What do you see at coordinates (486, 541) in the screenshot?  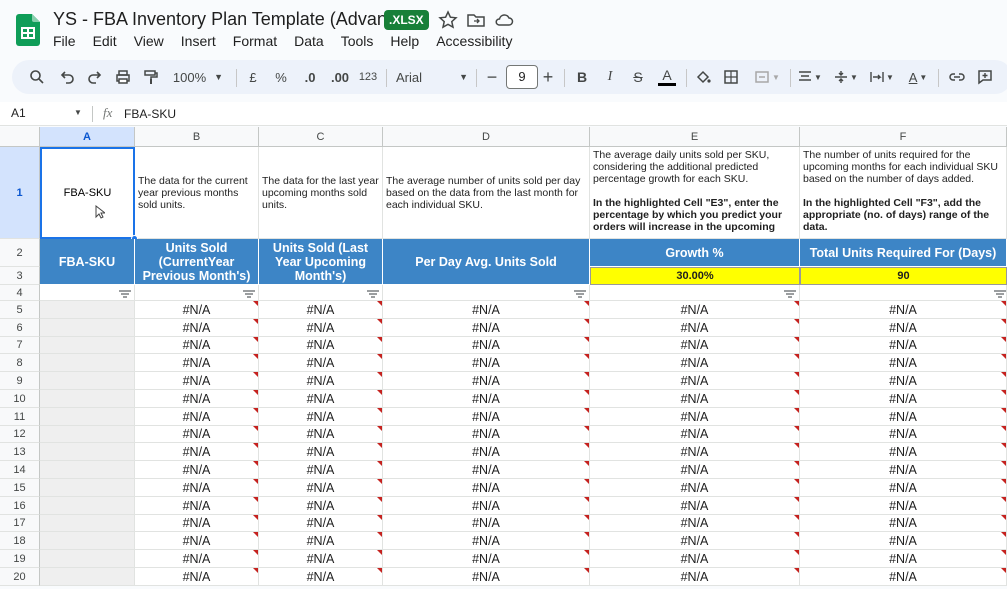 I see `cell-d18: #N/A` at bounding box center [486, 541].